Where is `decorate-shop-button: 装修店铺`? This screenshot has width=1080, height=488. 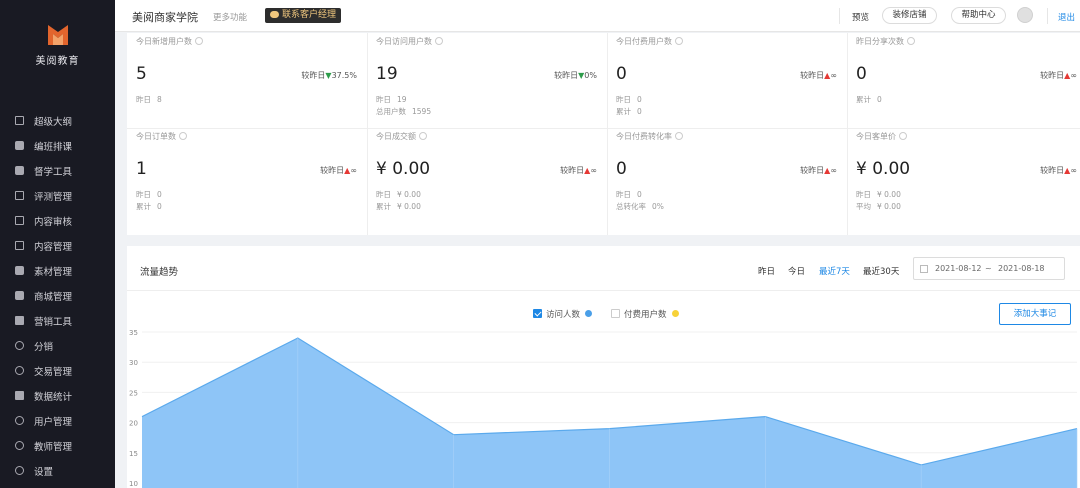
decorate-shop-button: 装修店铺 is located at coordinates (909, 15).